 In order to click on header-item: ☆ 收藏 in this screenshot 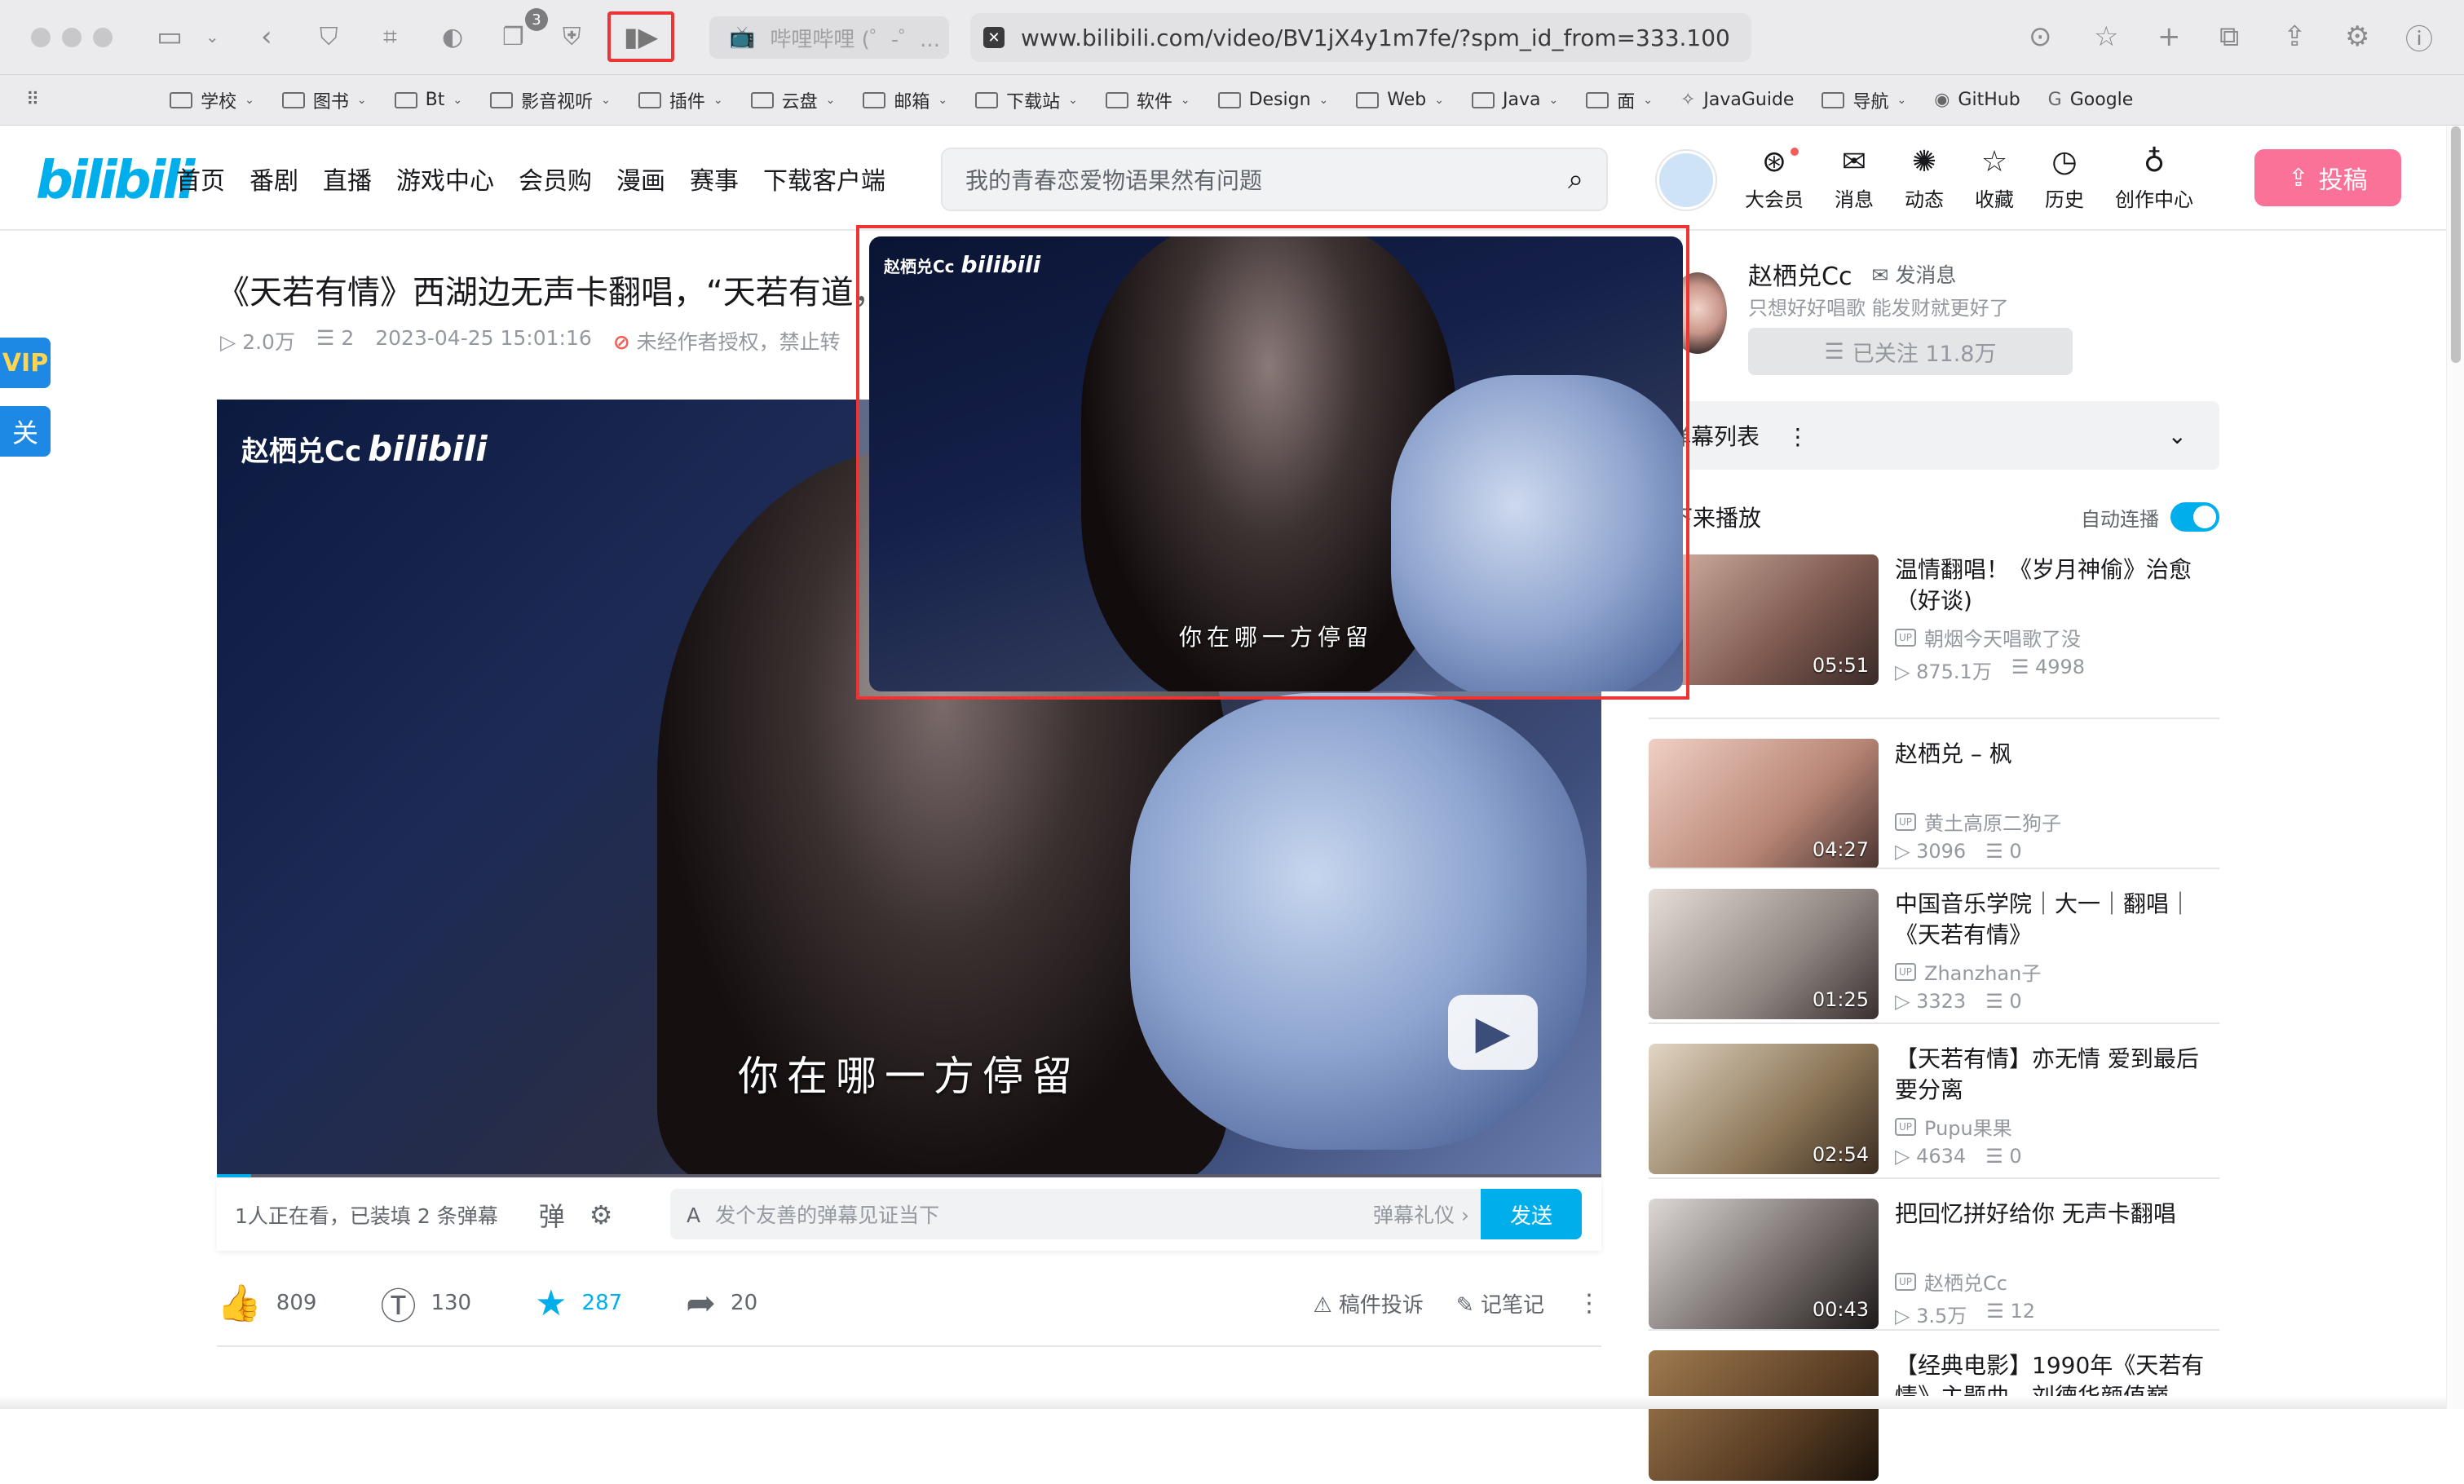, I will do `click(1994, 178)`.